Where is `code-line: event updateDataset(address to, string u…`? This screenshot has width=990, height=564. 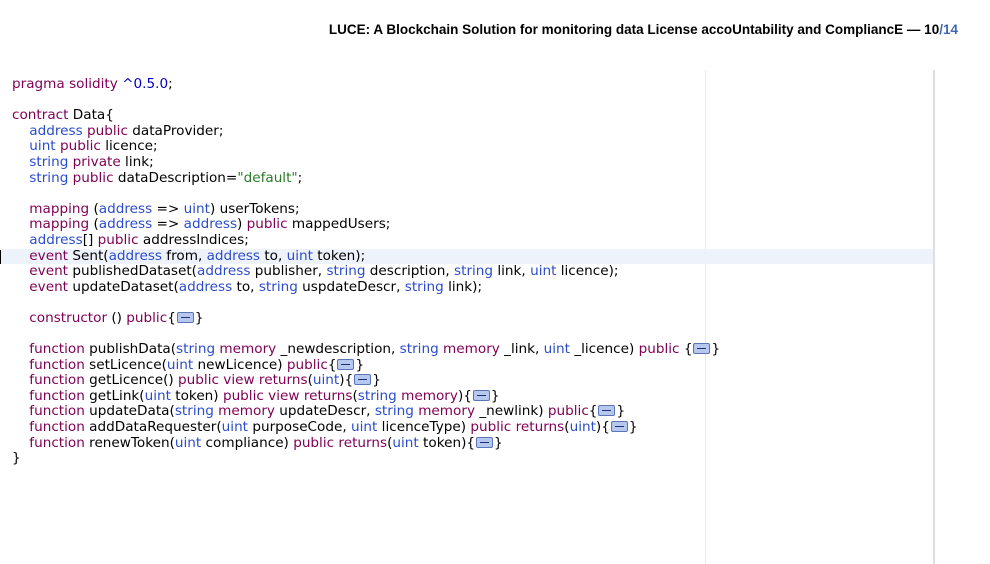
code-line: event updateDataset(address to, string u… is located at coordinates (472, 287).